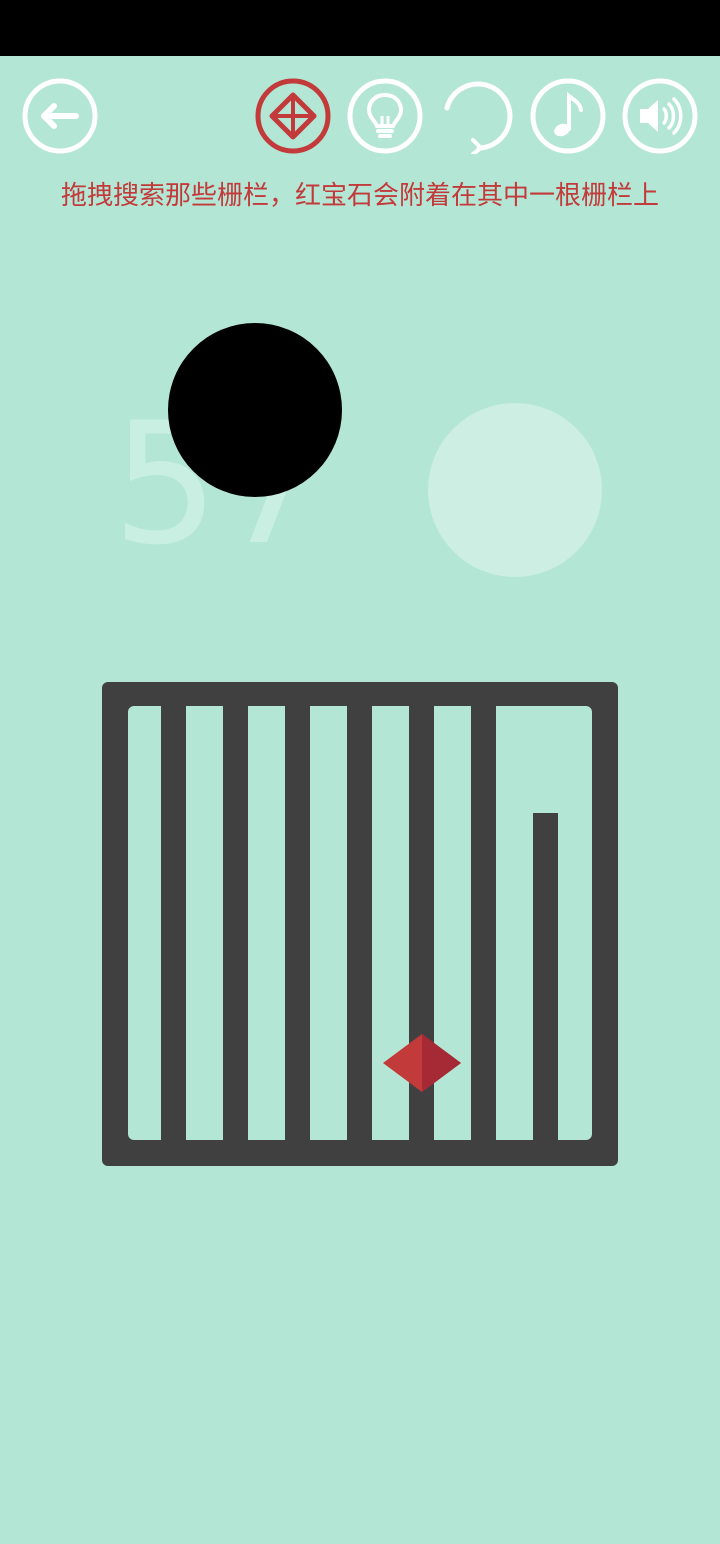 The image size is (720, 1544). I want to click on gem-button, so click(293, 116).